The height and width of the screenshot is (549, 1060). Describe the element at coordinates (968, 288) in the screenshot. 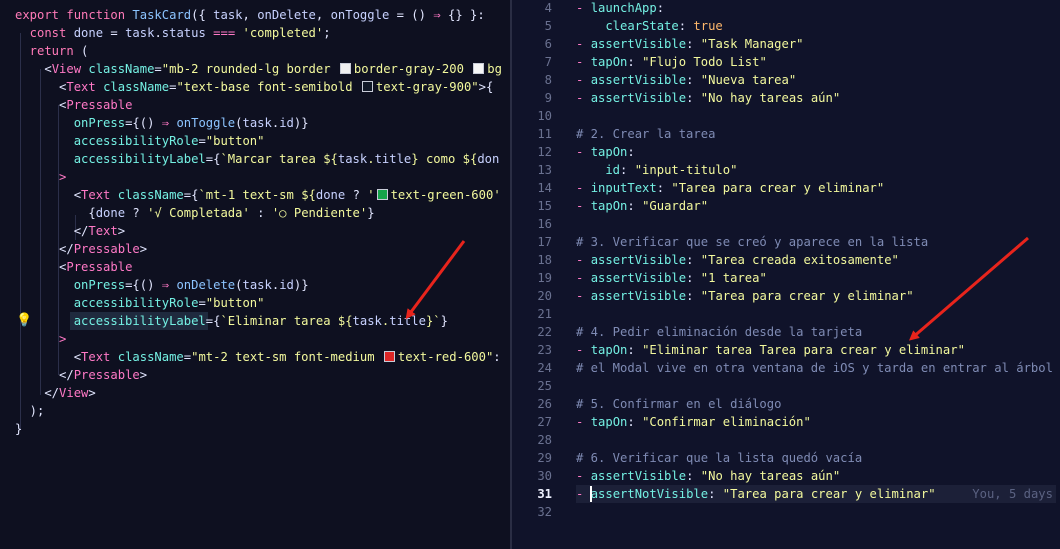

I see `right-red-arrow` at that location.